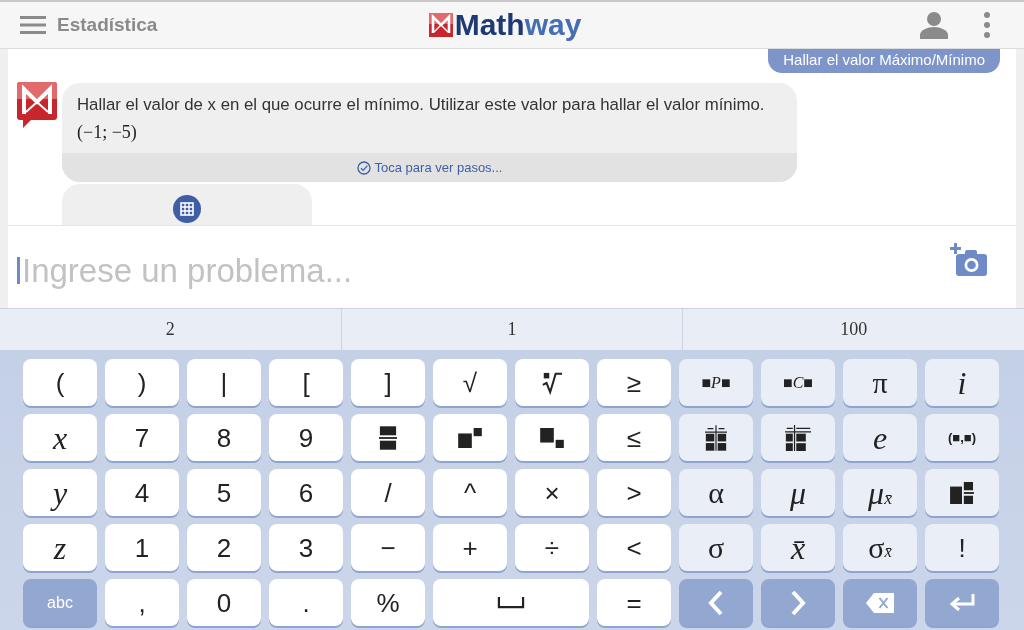  I want to click on keyboard-key: =, so click(634, 602).